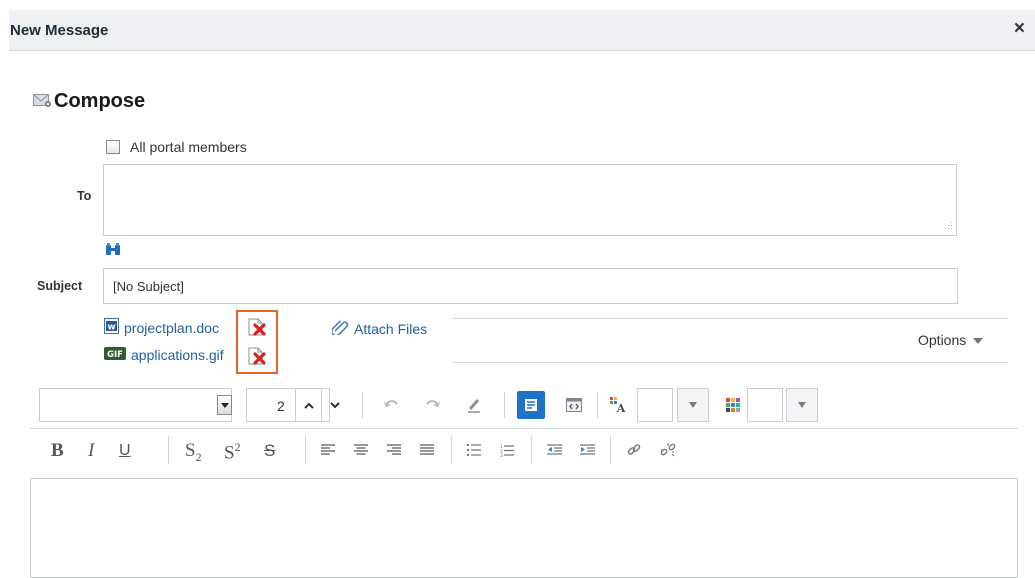  Describe the element at coordinates (281, 406) in the screenshot. I see `font-size-value: 2` at that location.